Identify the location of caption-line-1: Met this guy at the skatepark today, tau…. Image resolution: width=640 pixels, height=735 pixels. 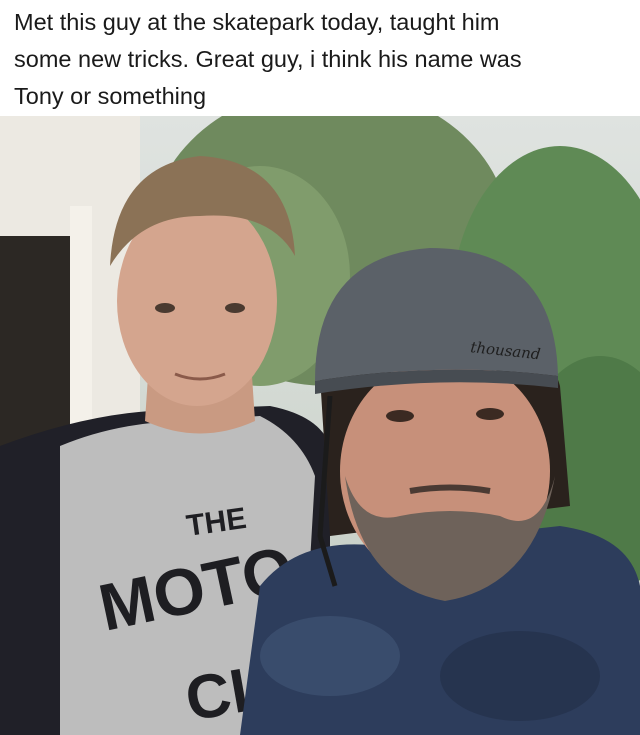
(257, 22).